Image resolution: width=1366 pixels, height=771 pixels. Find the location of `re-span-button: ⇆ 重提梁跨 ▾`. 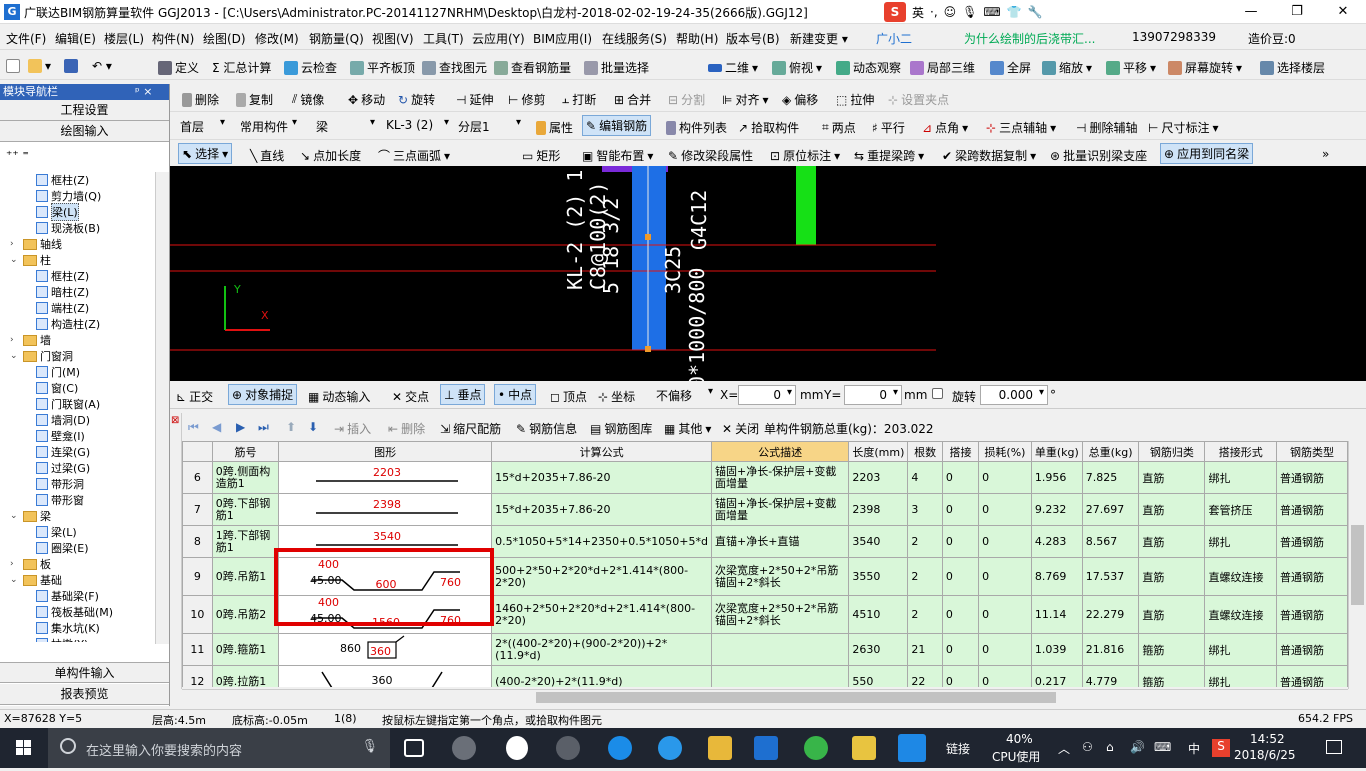

re-span-button: ⇆ 重提梁跨 ▾ is located at coordinates (889, 155).